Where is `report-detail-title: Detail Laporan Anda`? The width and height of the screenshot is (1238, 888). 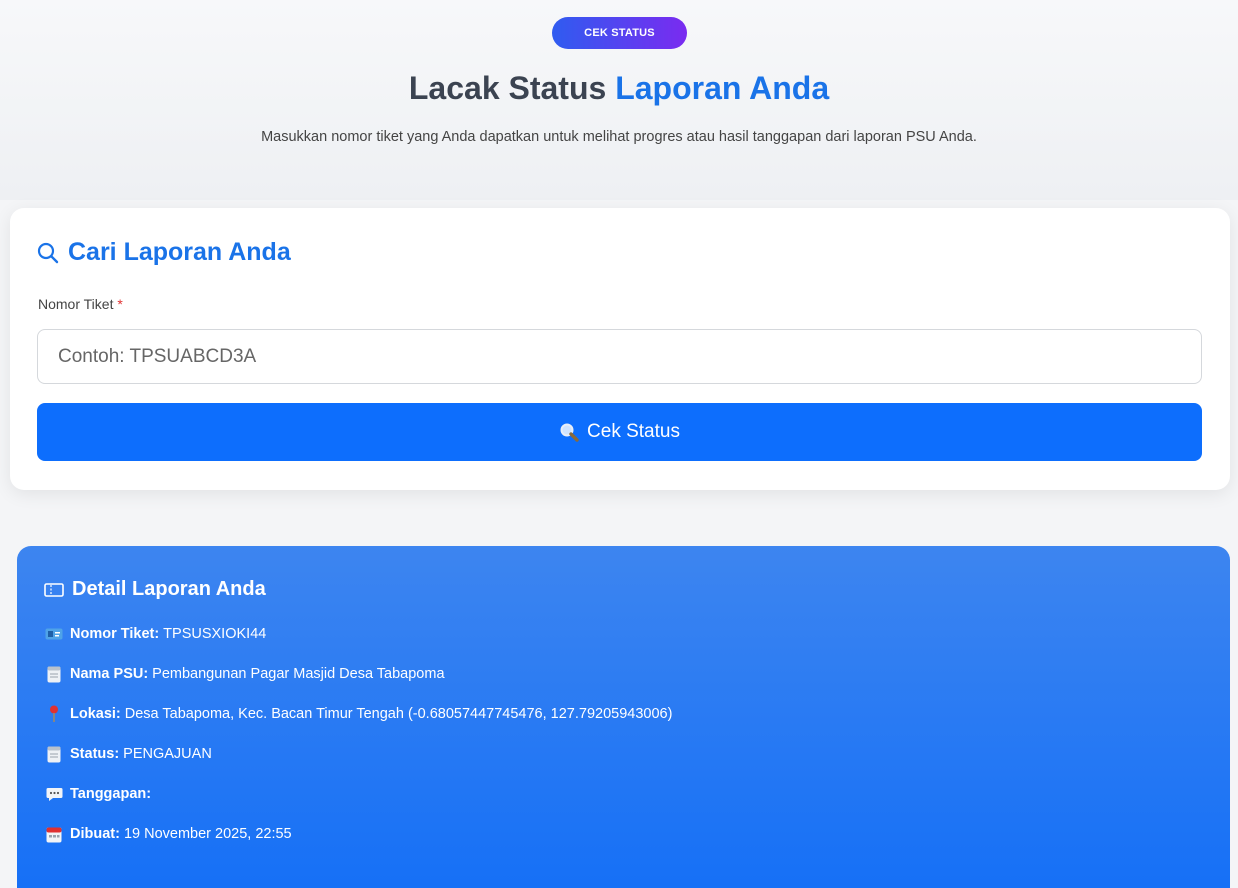
report-detail-title: Detail Laporan Anda is located at coordinates (155, 589).